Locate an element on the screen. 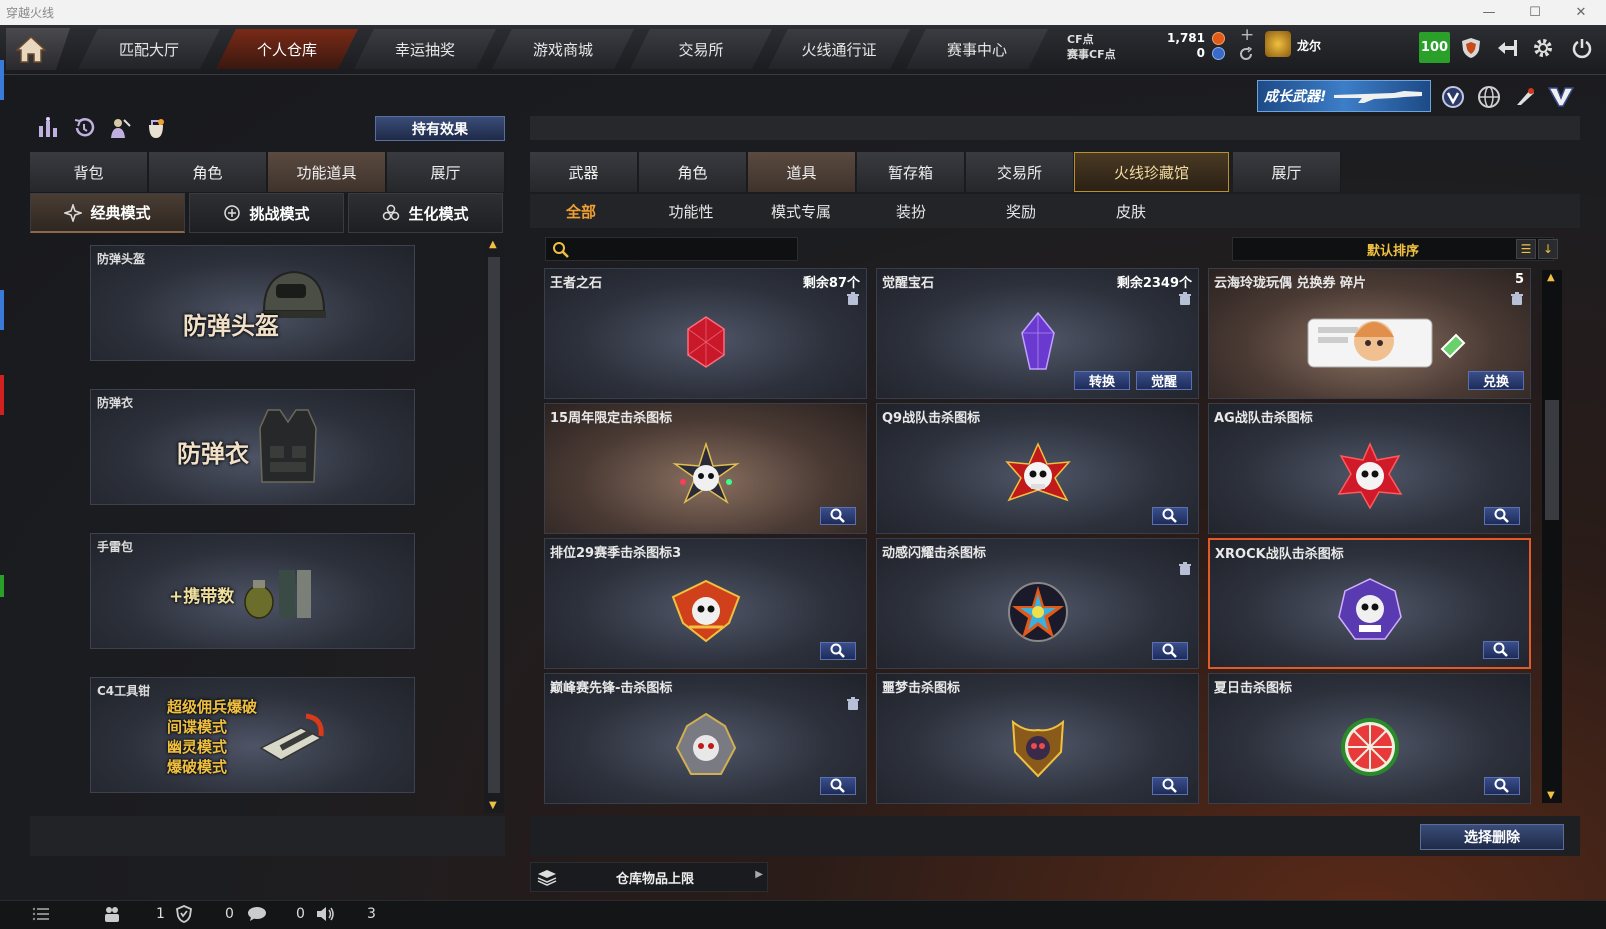  nav-tab: 火线通行证 is located at coordinates (839, 49).